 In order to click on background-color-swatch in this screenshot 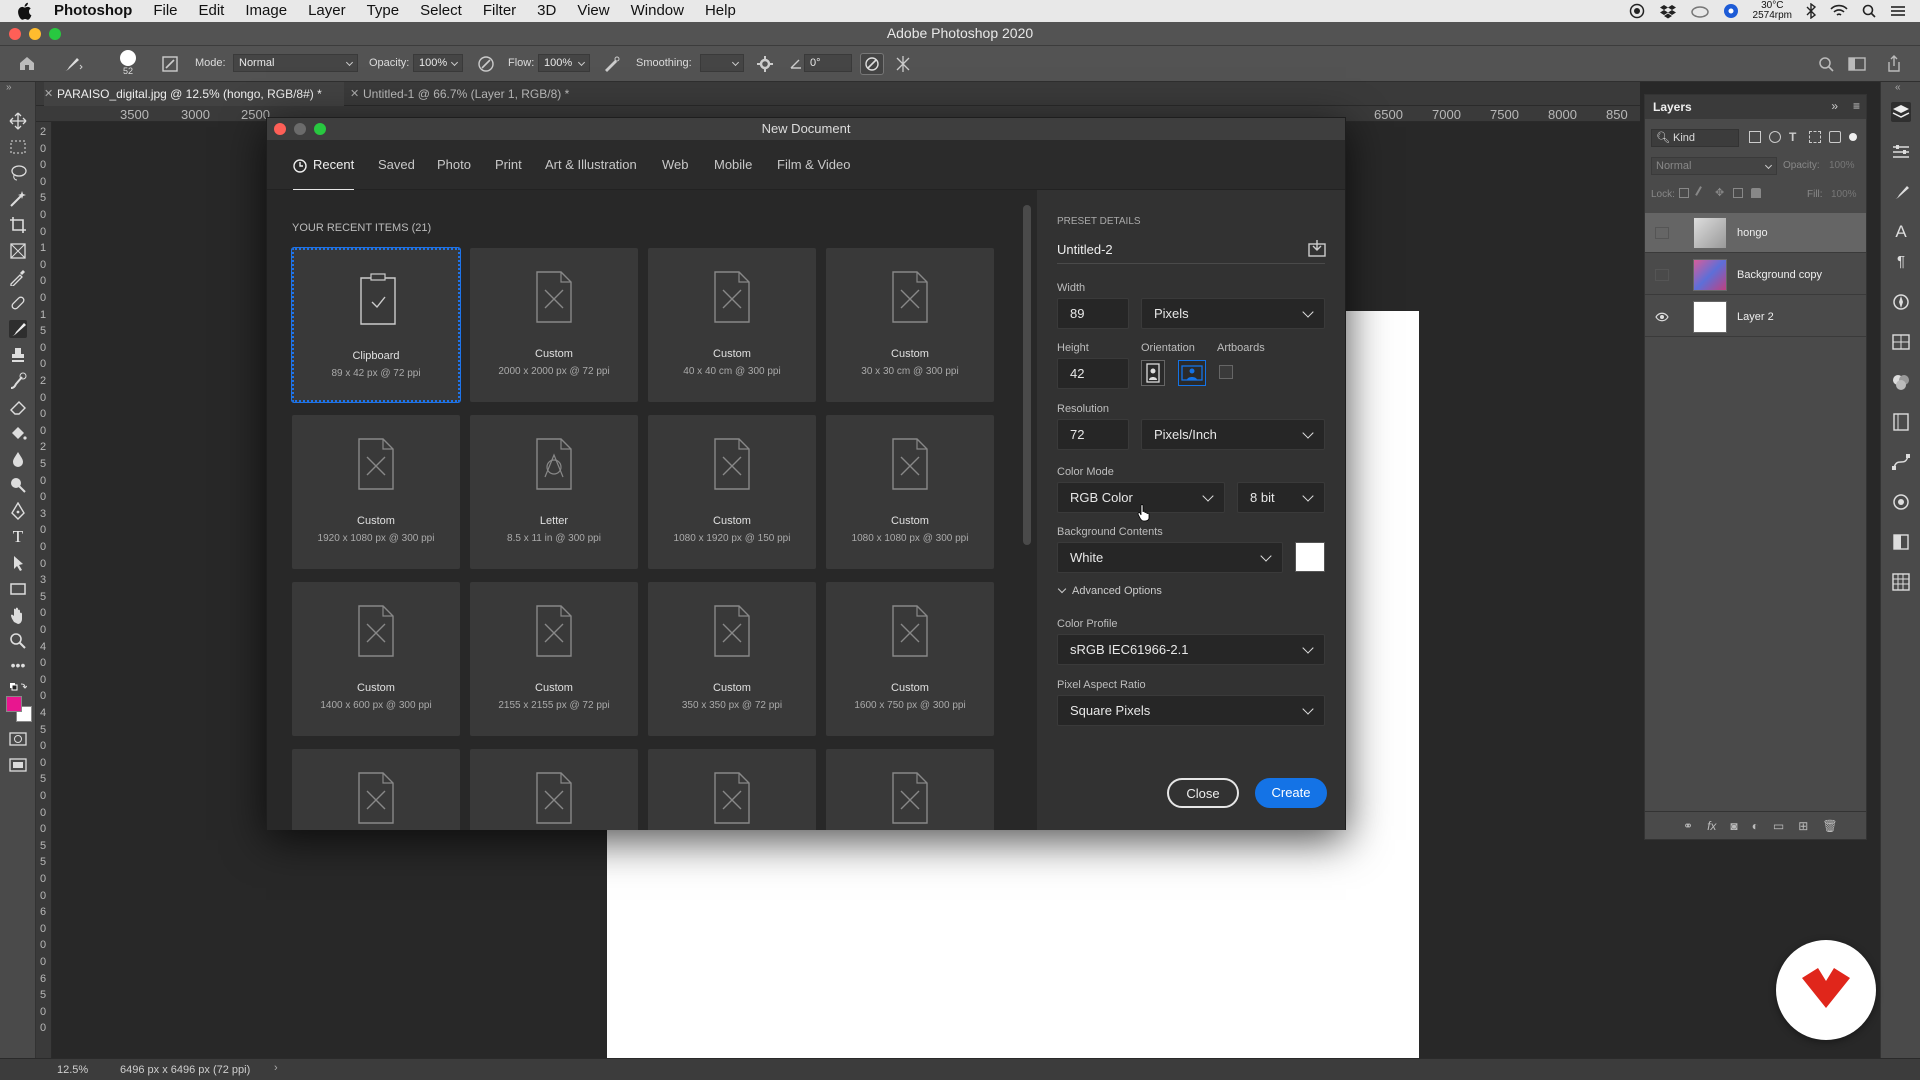, I will do `click(1310, 557)`.